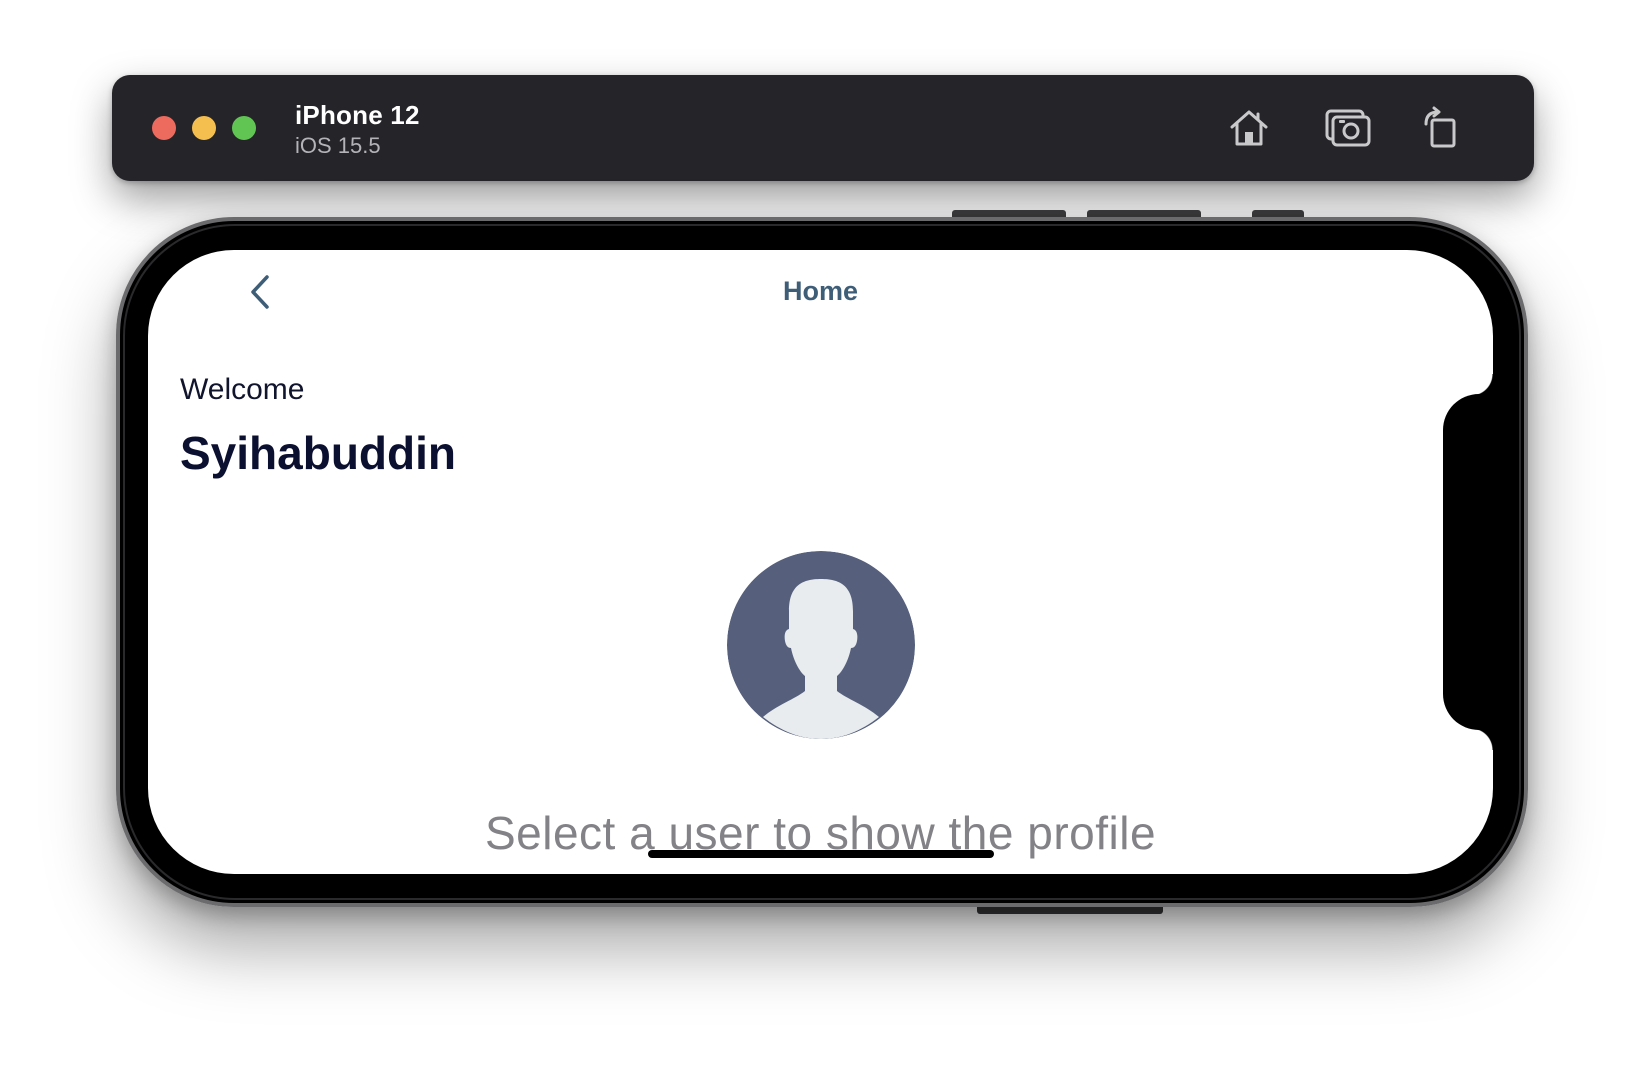  What do you see at coordinates (1468, 562) in the screenshot?
I see `notch` at bounding box center [1468, 562].